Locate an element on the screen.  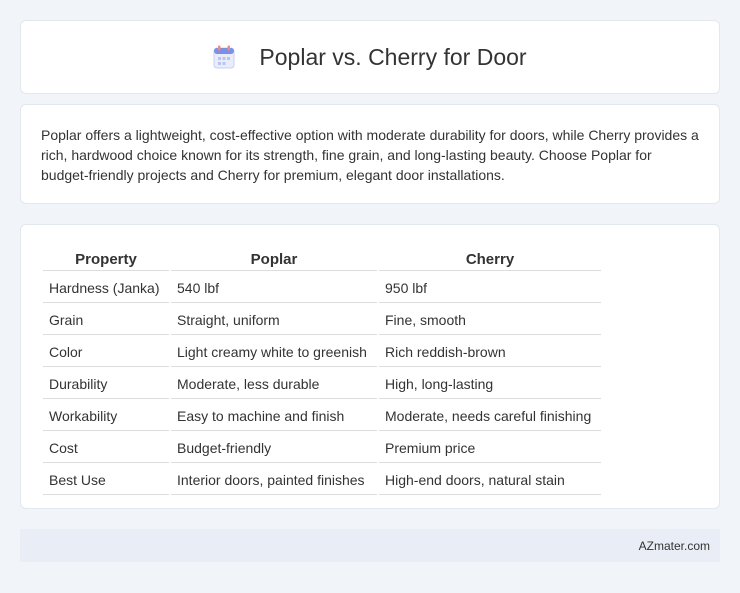
cell-poplar: Light creamy white to greenish is located at coordinates (274, 352).